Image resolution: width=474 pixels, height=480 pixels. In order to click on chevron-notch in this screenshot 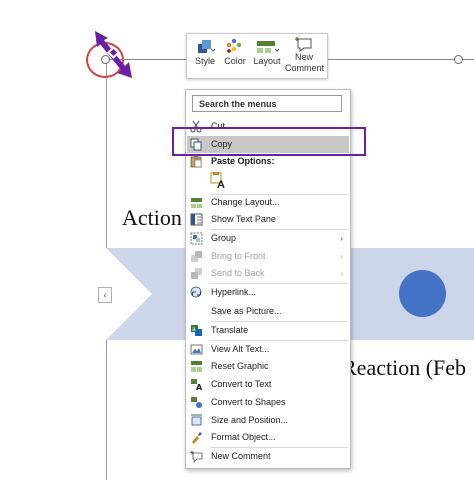, I will do `click(129, 294)`.